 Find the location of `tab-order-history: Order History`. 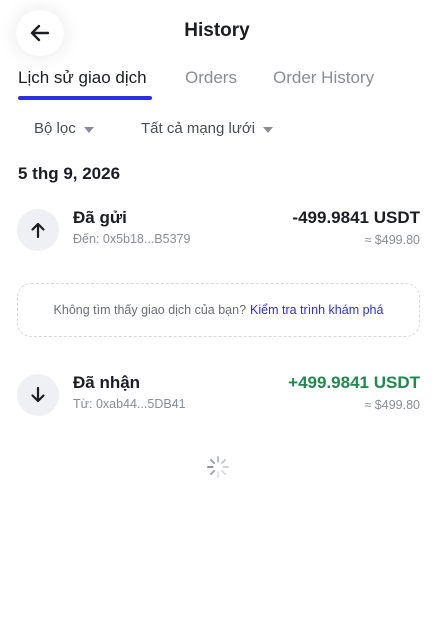

tab-order-history: Order History is located at coordinates (323, 78).